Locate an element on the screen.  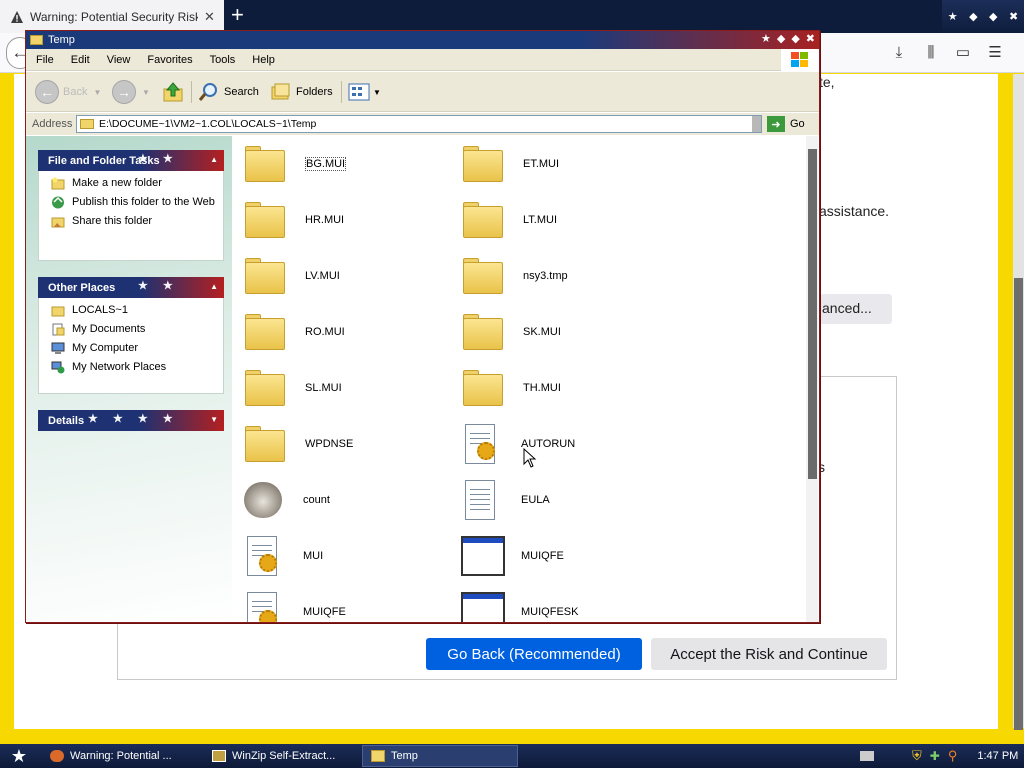
explorer-title-bar: Temp ★ ◆ ◆ ✖ is located at coordinates (422, 40).